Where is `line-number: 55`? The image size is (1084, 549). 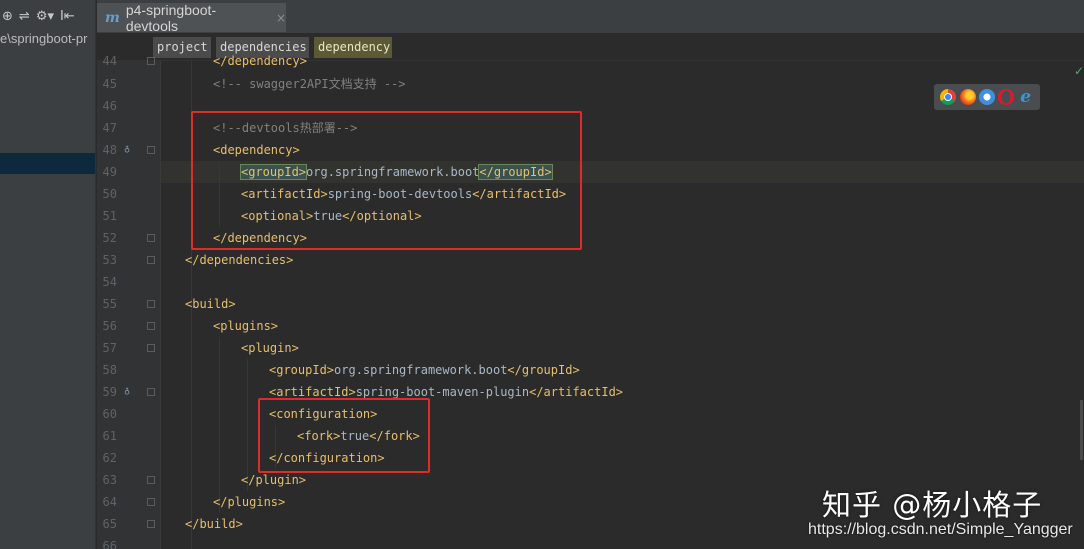 line-number: 55 is located at coordinates (109, 304).